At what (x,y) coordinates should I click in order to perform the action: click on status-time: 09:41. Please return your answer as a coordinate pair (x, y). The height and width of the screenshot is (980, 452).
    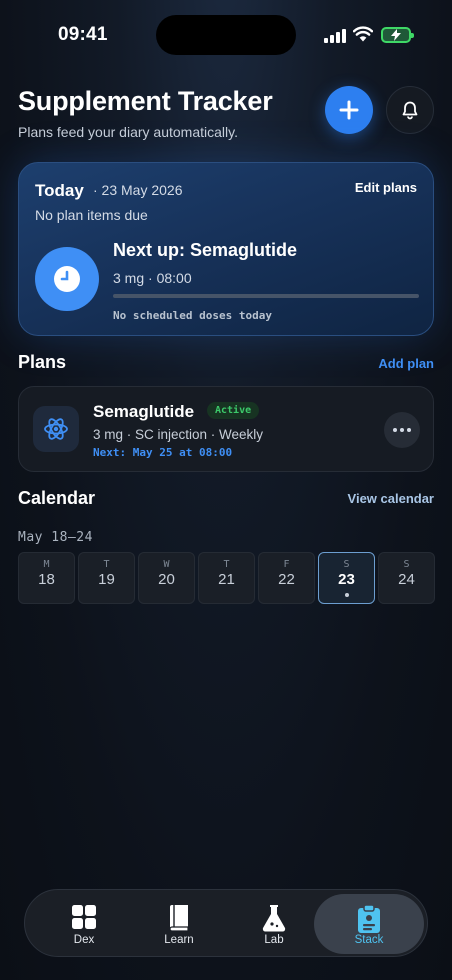
    Looking at the image, I should click on (83, 34).